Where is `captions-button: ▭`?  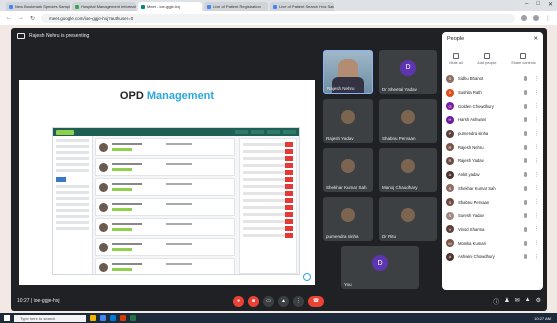 captions-button: ▭ is located at coordinates (268, 301).